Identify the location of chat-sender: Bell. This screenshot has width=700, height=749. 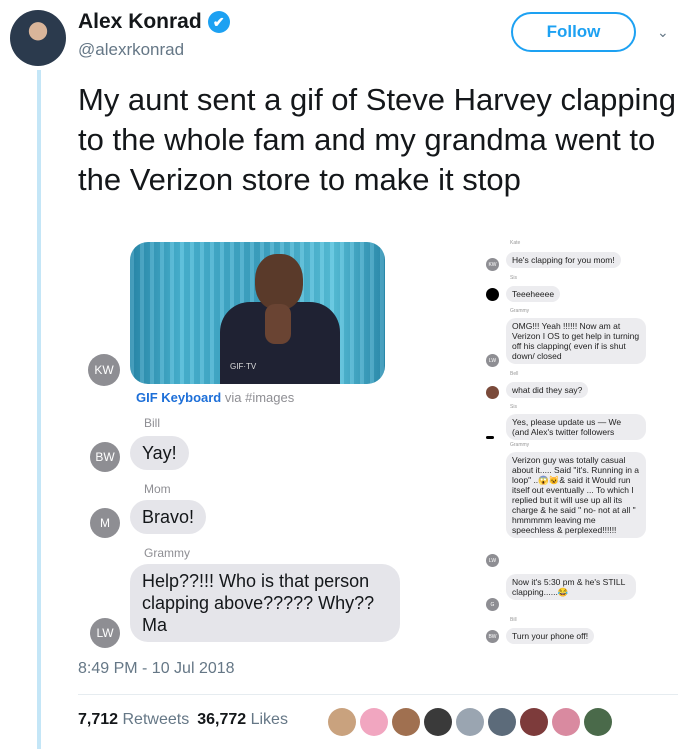
(514, 374).